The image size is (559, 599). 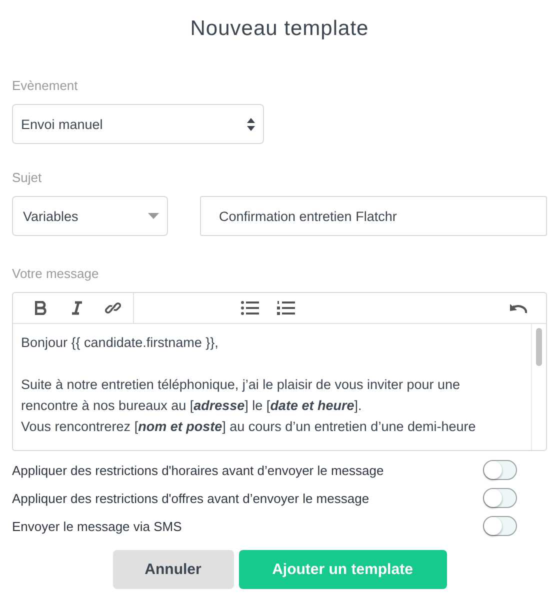 What do you see at coordinates (191, 498) in the screenshot?
I see `option-label: Appliquer des restrictions d'offres avant d’envoyer le message` at bounding box center [191, 498].